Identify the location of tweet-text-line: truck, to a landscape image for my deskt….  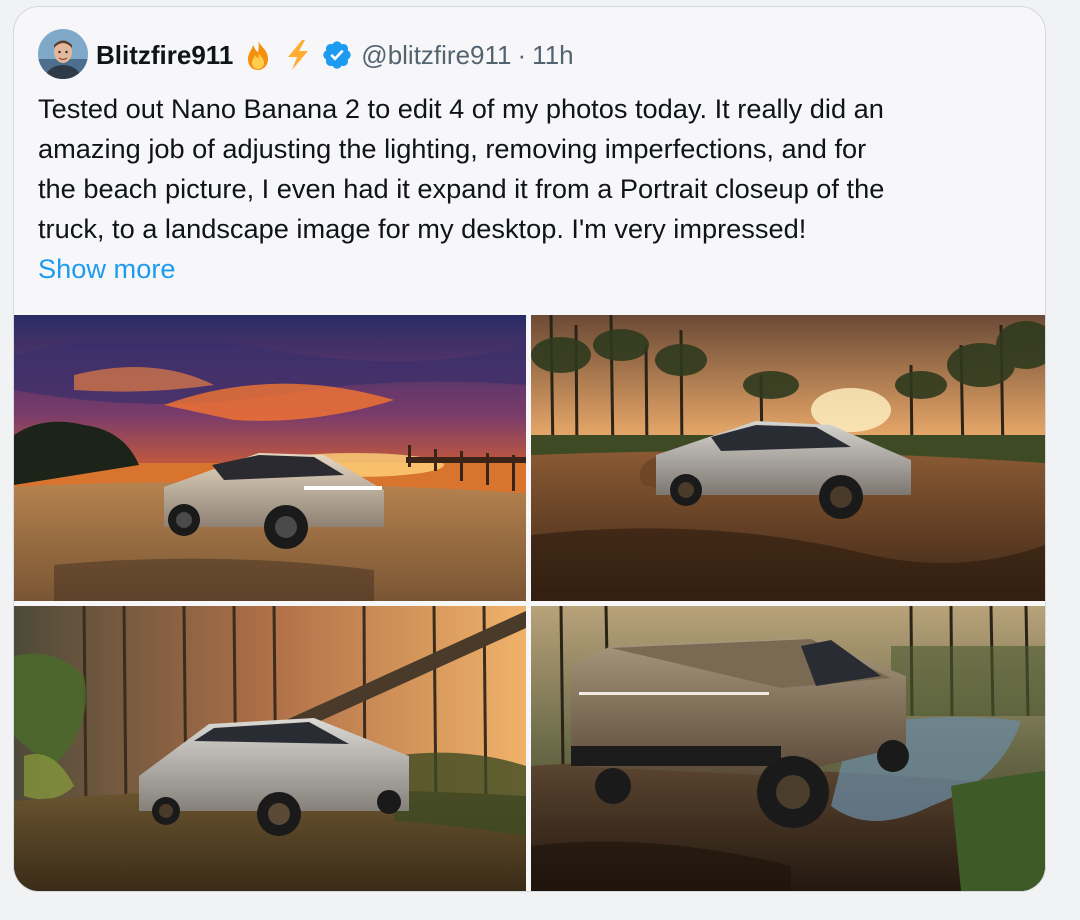
(422, 228).